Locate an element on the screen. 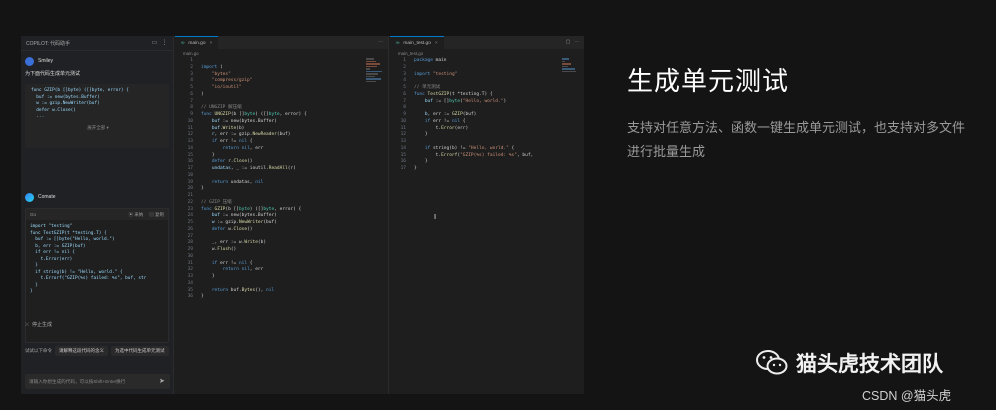 This screenshot has height=410, width=996. code-line: 17 undatas, _ := ioutil. ReadAll (r) is located at coordinates (281, 169).